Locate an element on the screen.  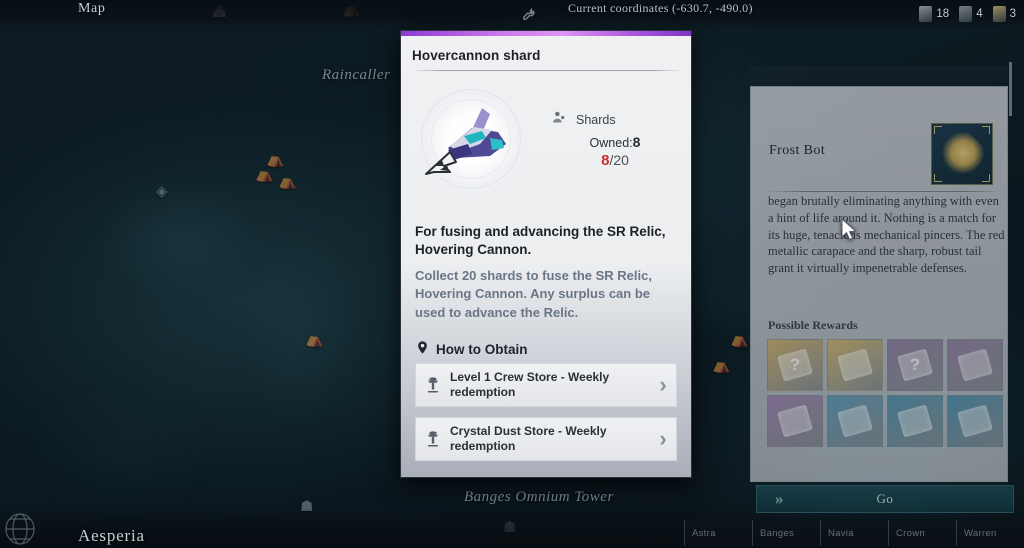
how-to-obtain-header: How to Obtain is located at coordinates (471, 349).